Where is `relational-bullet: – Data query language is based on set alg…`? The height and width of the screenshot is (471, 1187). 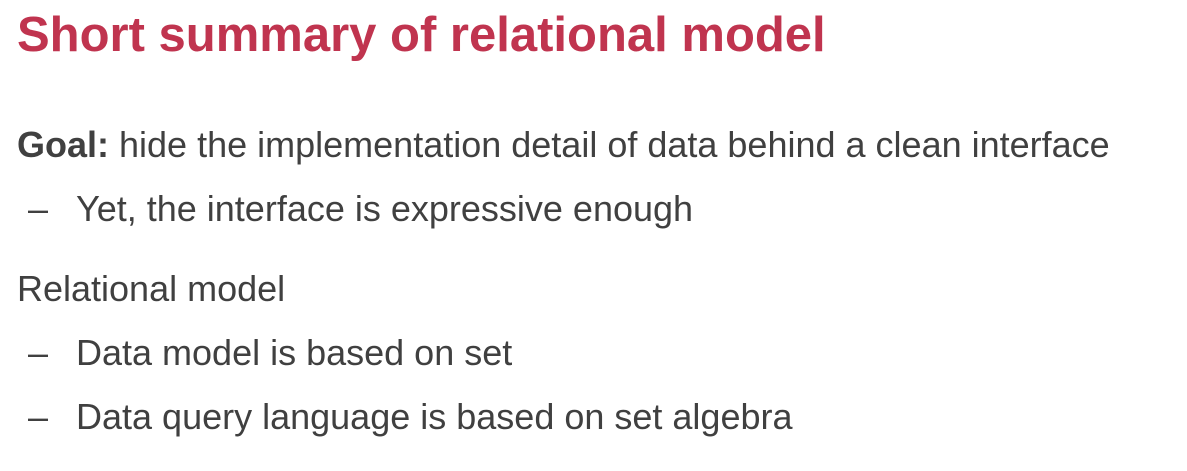 relational-bullet: – Data query language is based on set alg… is located at coordinates (410, 417).